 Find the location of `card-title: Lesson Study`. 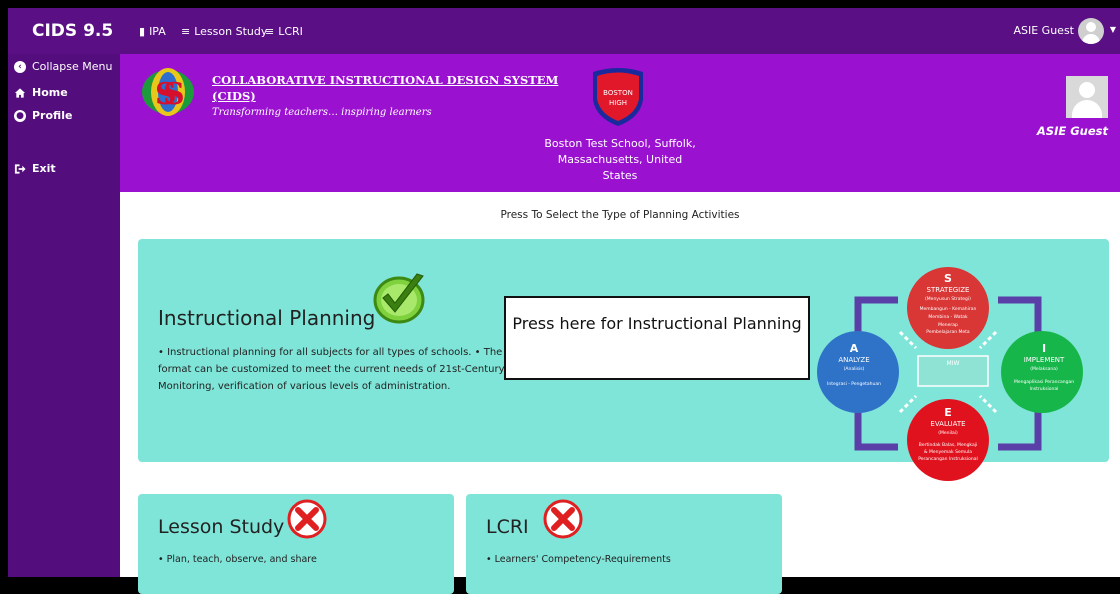

card-title: Lesson Study is located at coordinates (221, 527).